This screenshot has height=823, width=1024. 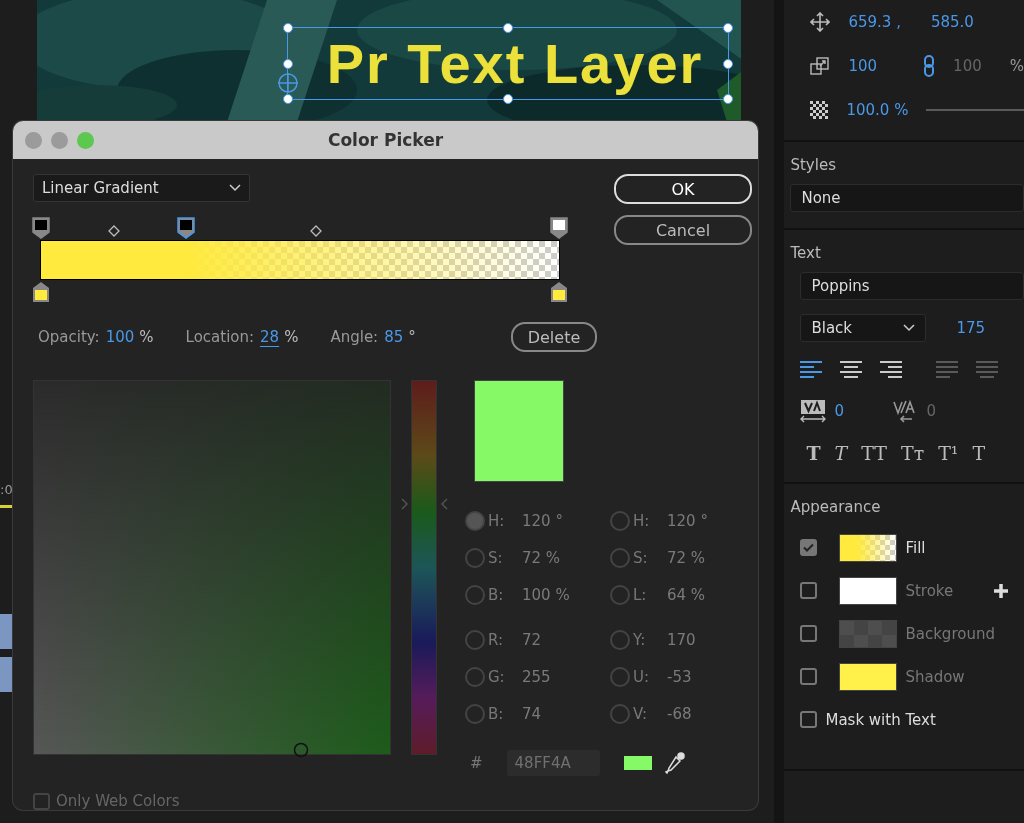 I want to click on field-label: L:, so click(x=640, y=595).